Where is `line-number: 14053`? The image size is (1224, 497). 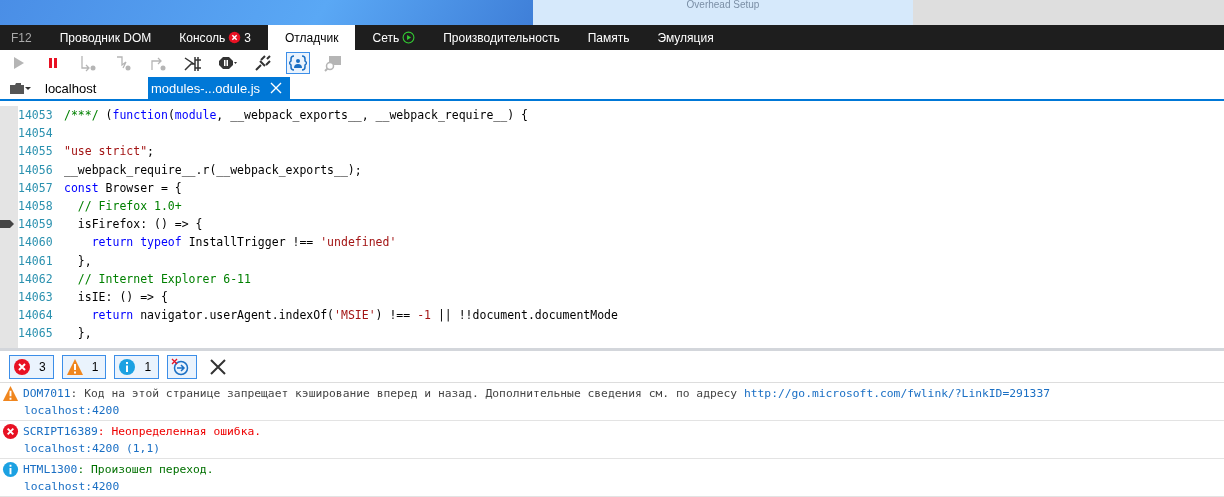
line-number: 14053 is located at coordinates (36, 115).